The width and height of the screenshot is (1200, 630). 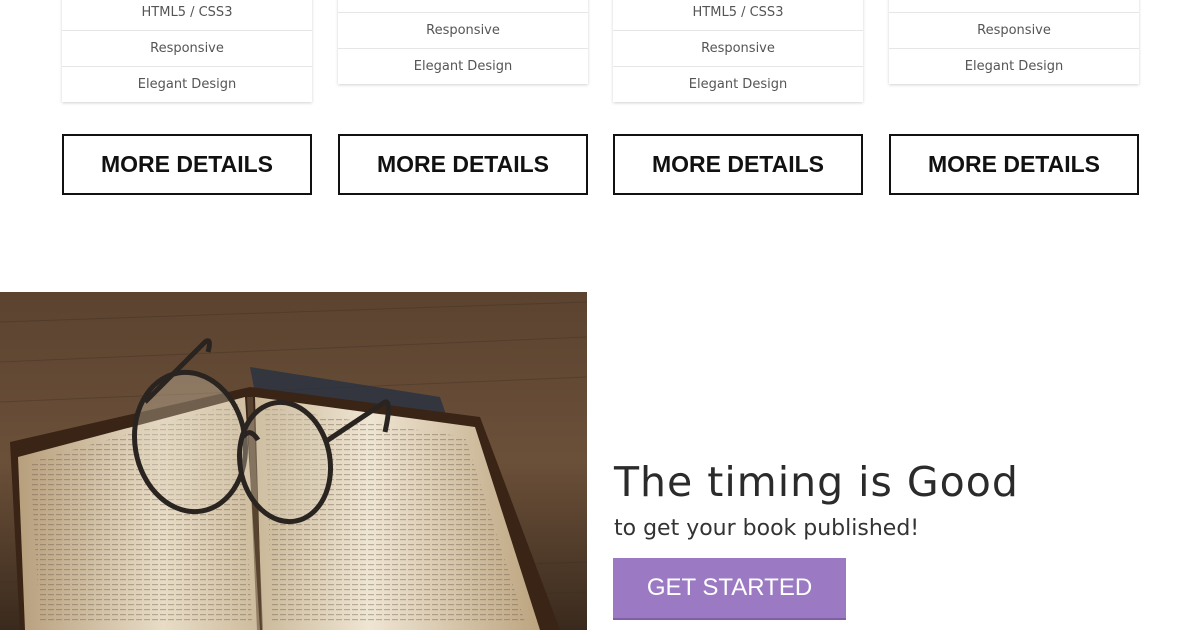 I want to click on pricing-card-4: HTML5 / CSS3 Responsive Elegant Design, so click(x=1014, y=42).